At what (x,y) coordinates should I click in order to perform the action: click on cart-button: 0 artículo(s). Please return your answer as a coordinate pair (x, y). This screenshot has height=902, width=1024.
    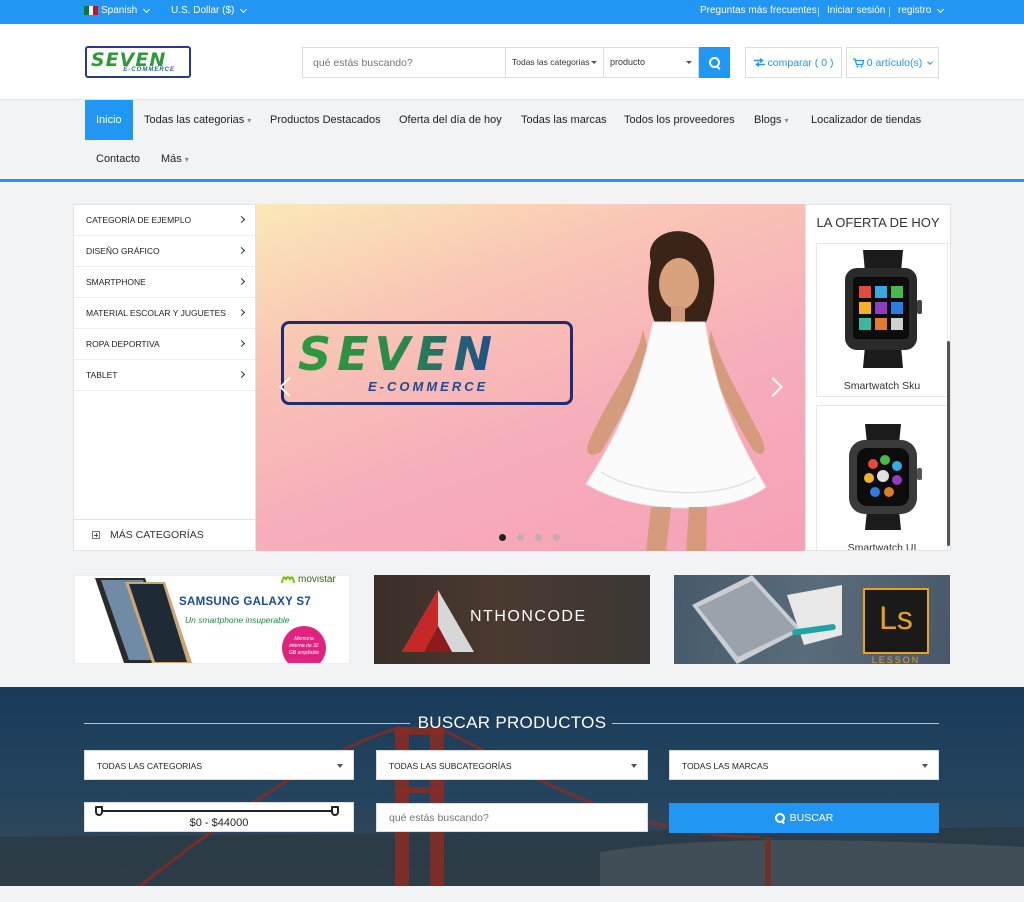
    Looking at the image, I should click on (892, 62).